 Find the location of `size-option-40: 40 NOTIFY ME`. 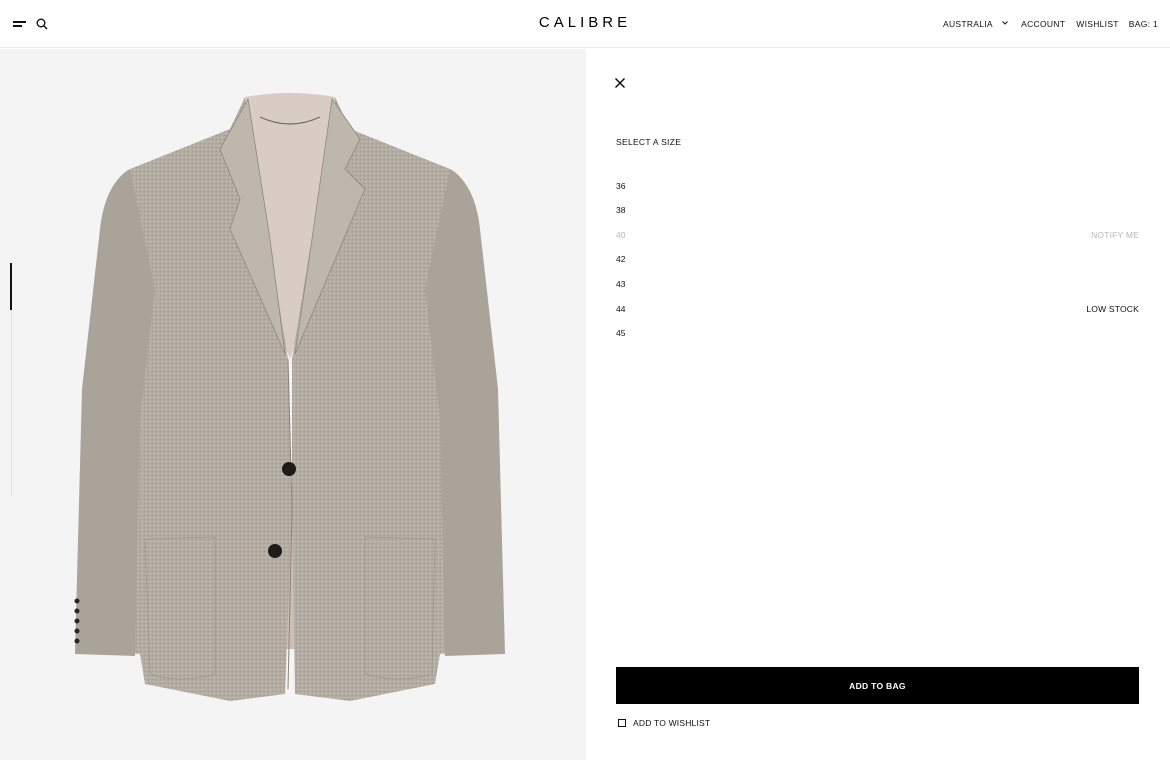

size-option-40: 40 NOTIFY ME is located at coordinates (877, 237).